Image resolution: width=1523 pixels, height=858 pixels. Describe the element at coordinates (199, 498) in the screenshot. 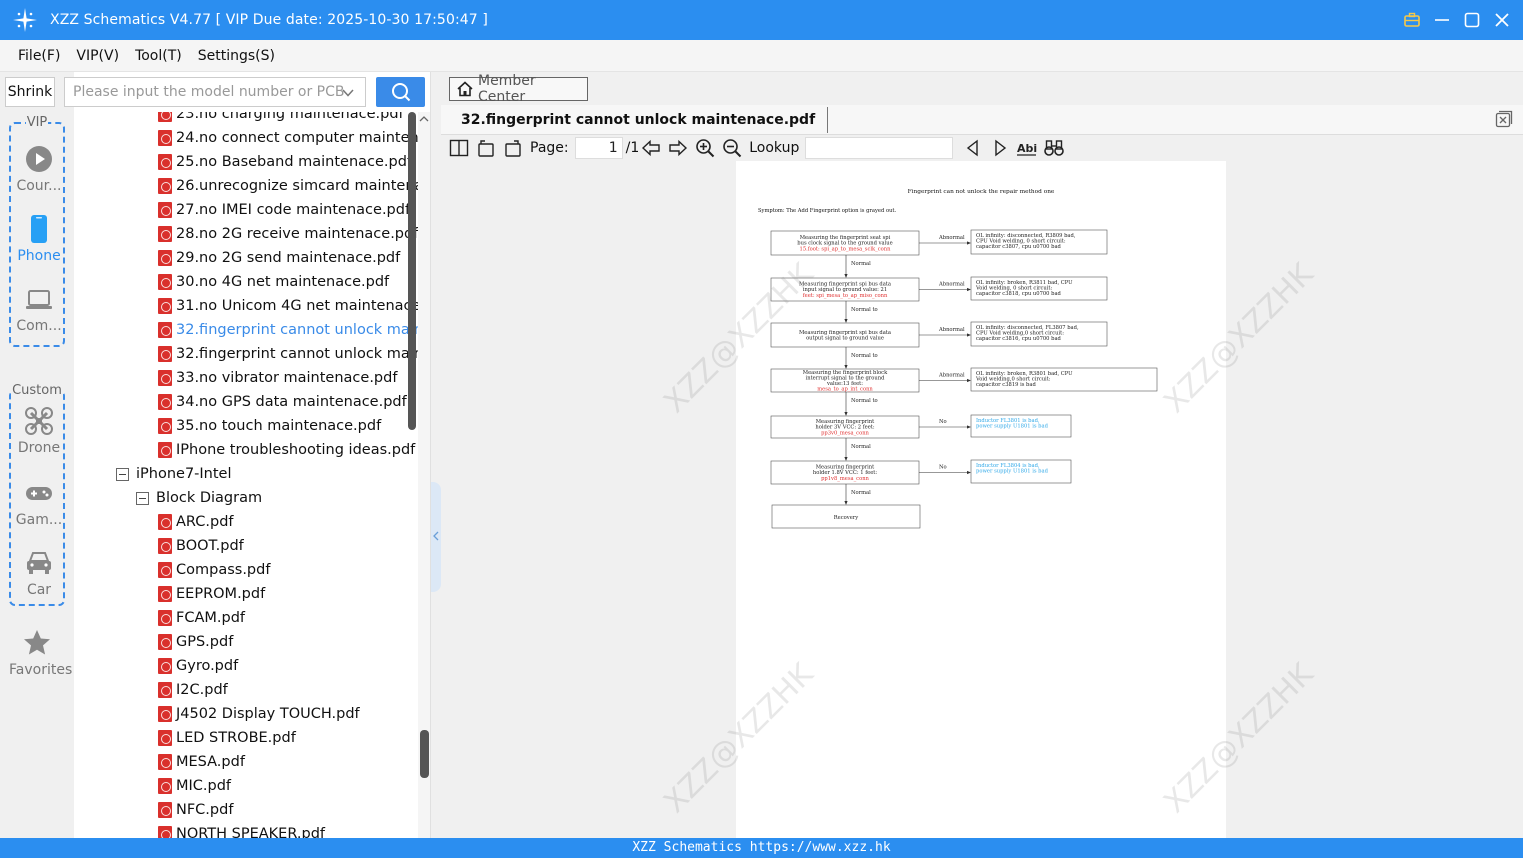

I see `tree-folder-item: Block Diagram` at that location.